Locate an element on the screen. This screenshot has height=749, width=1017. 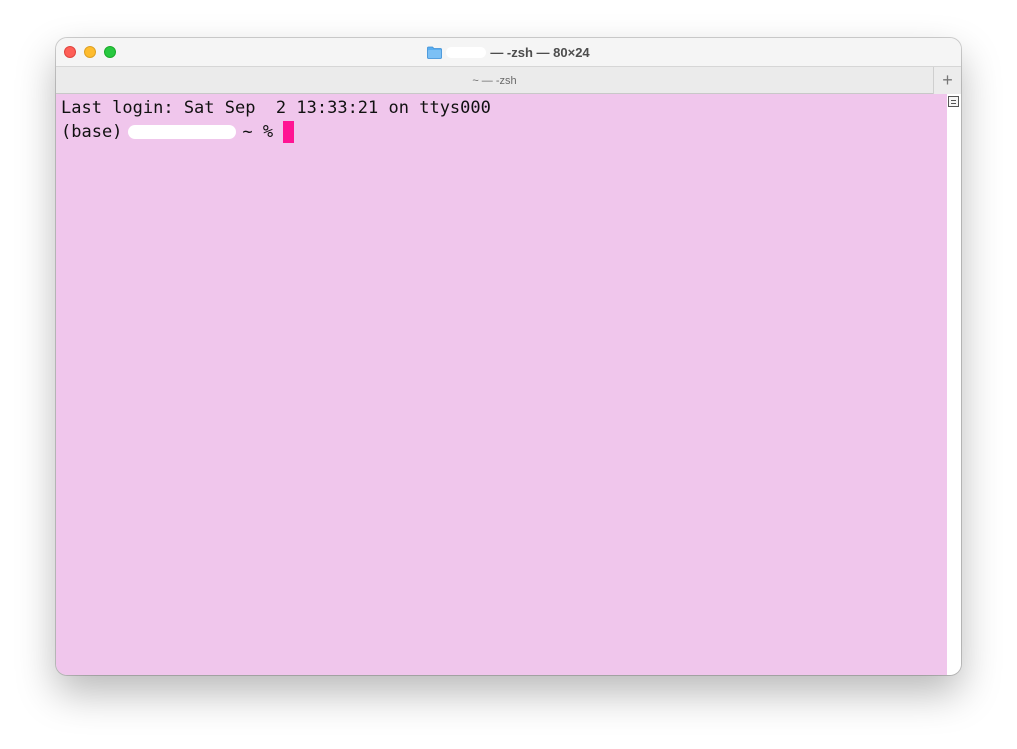
title-bar: — -zsh — 80×24 is located at coordinates (508, 52).